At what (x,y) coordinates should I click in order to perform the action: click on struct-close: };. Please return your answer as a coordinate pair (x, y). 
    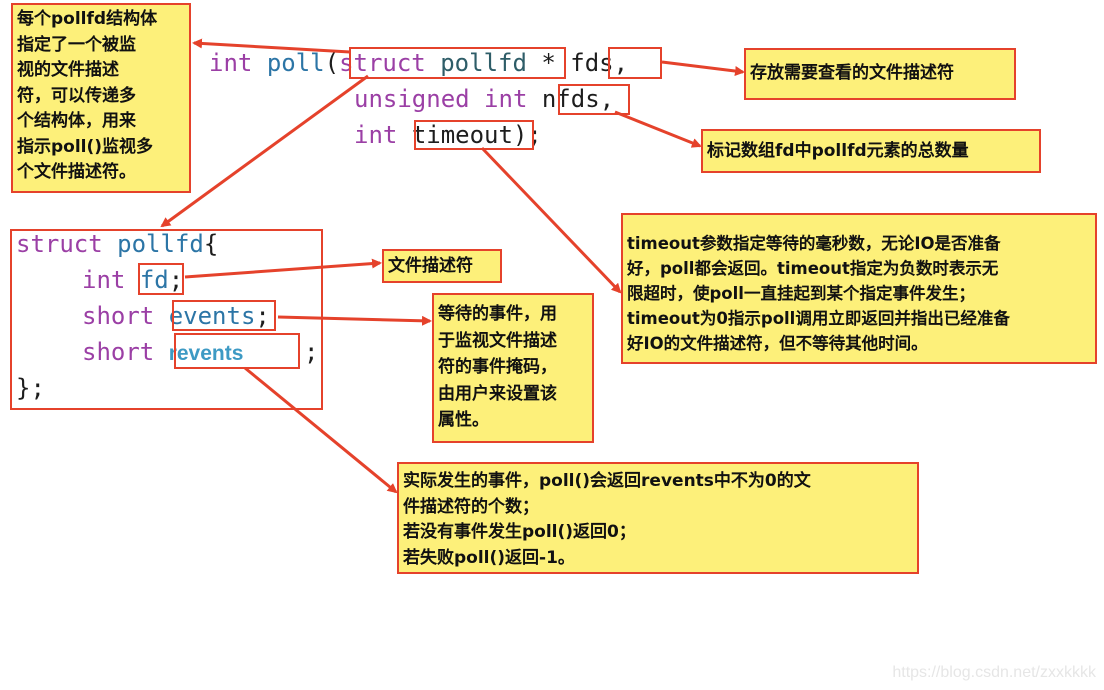
    Looking at the image, I should click on (30, 388).